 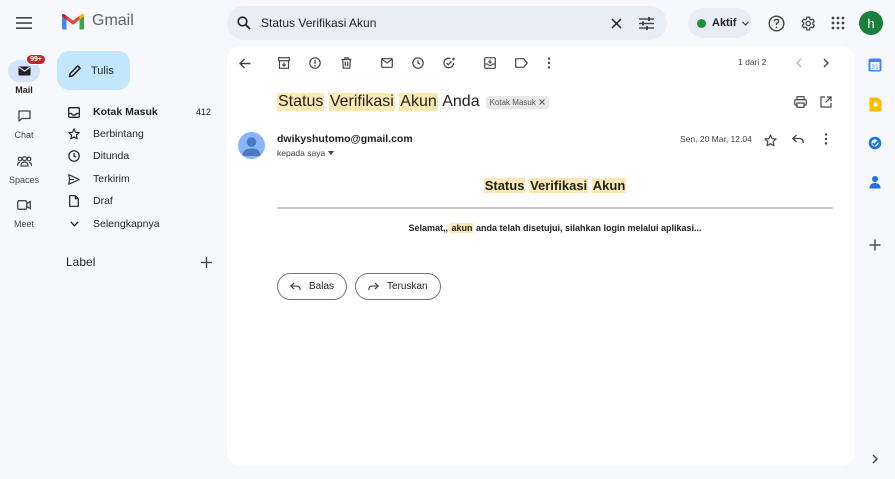 What do you see at coordinates (373, 286) in the screenshot?
I see `forward-icon` at bounding box center [373, 286].